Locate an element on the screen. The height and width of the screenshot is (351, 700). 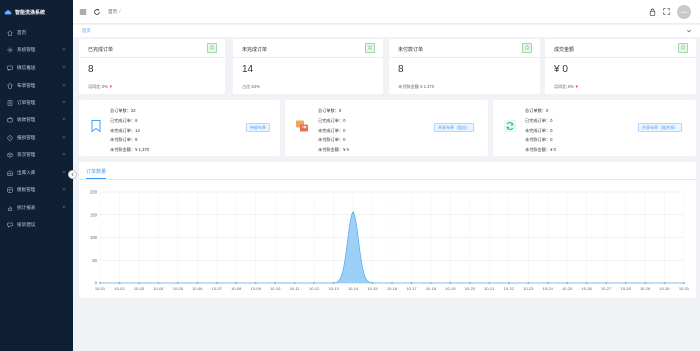
sidebar-item-2: 微信推送 is located at coordinates (36, 68).